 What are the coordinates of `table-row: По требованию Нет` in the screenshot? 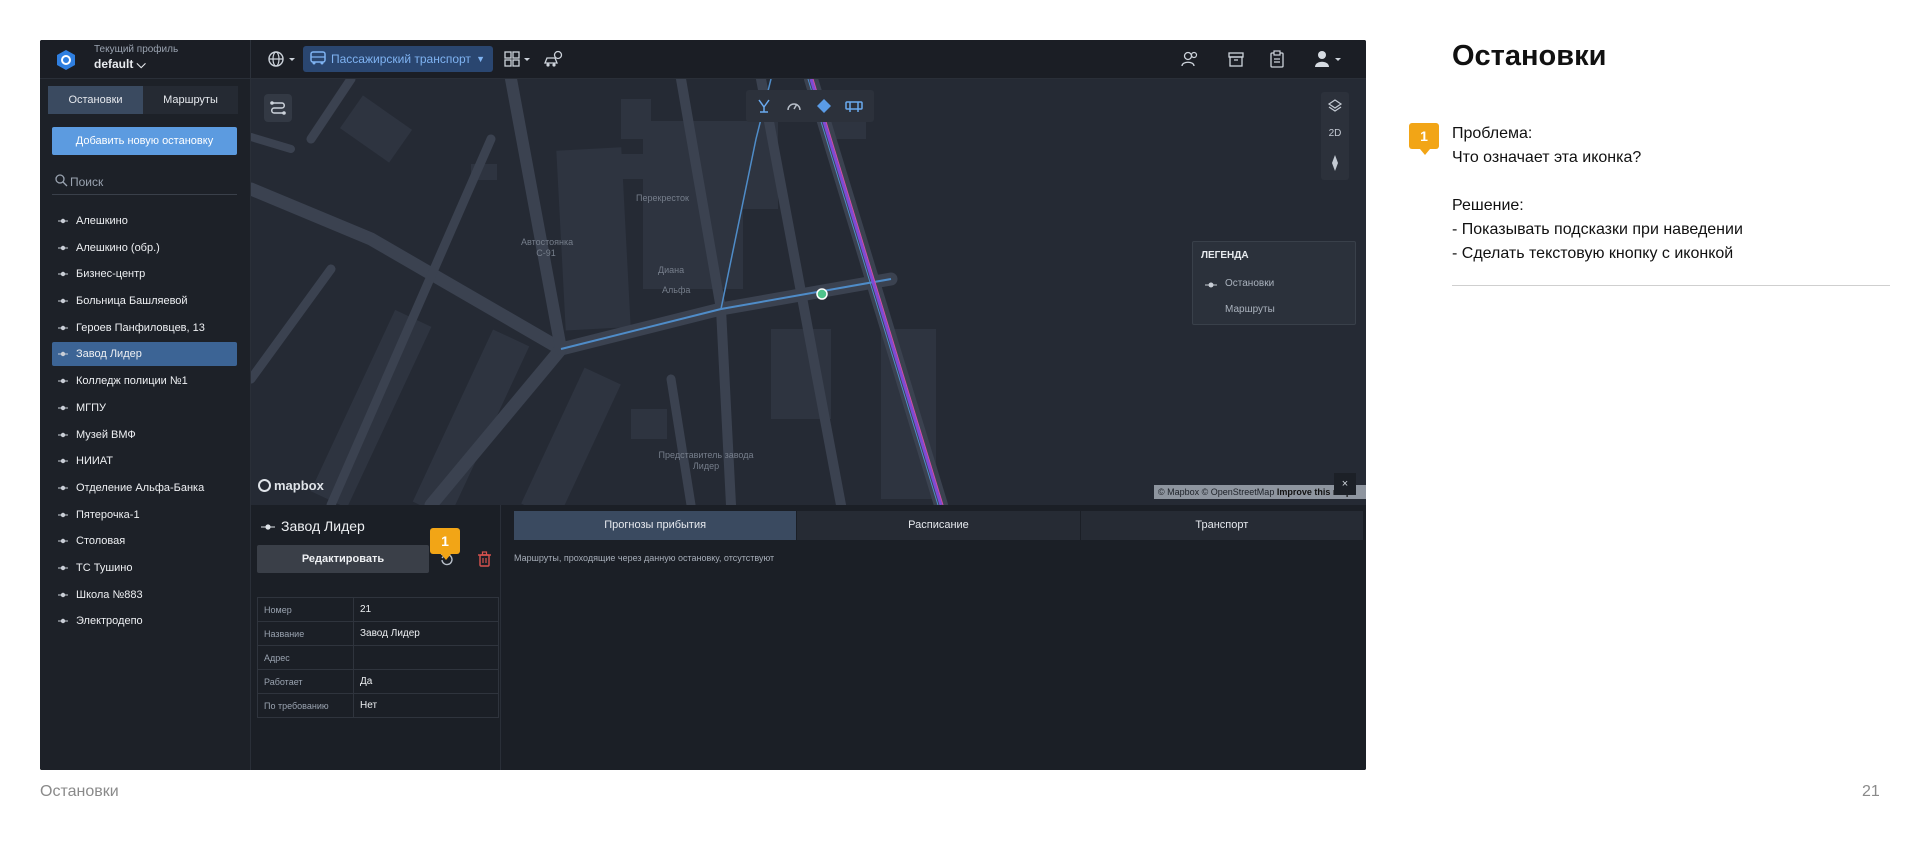 It's located at (378, 705).